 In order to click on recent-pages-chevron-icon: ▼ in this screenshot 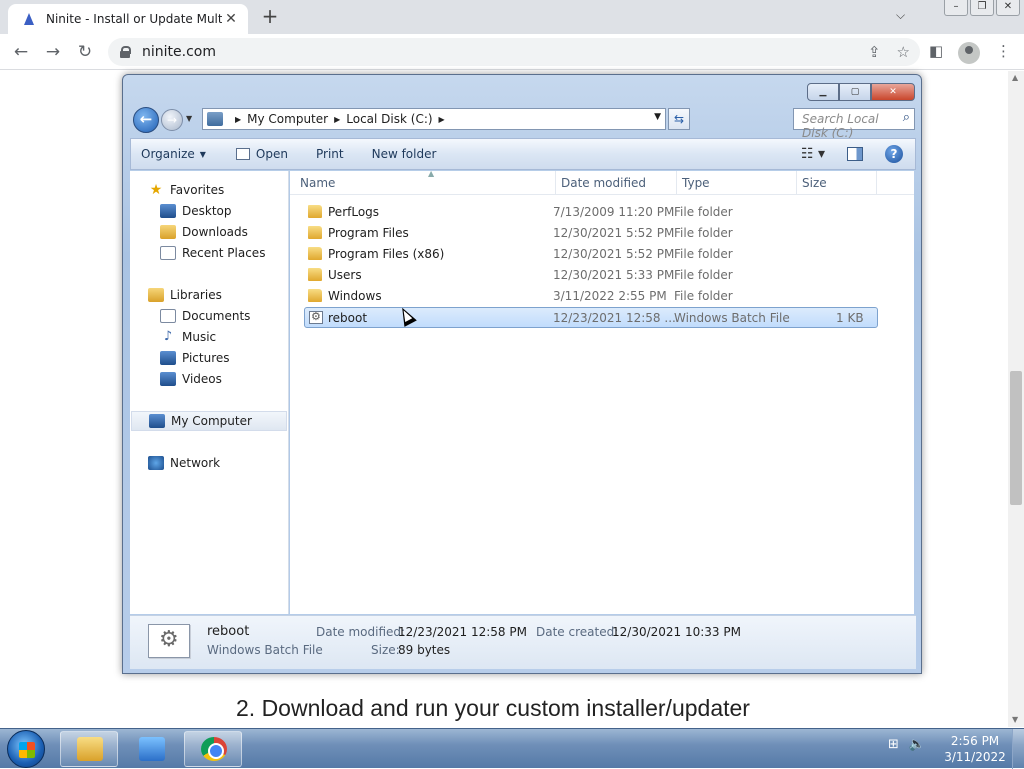, I will do `click(189, 118)`.